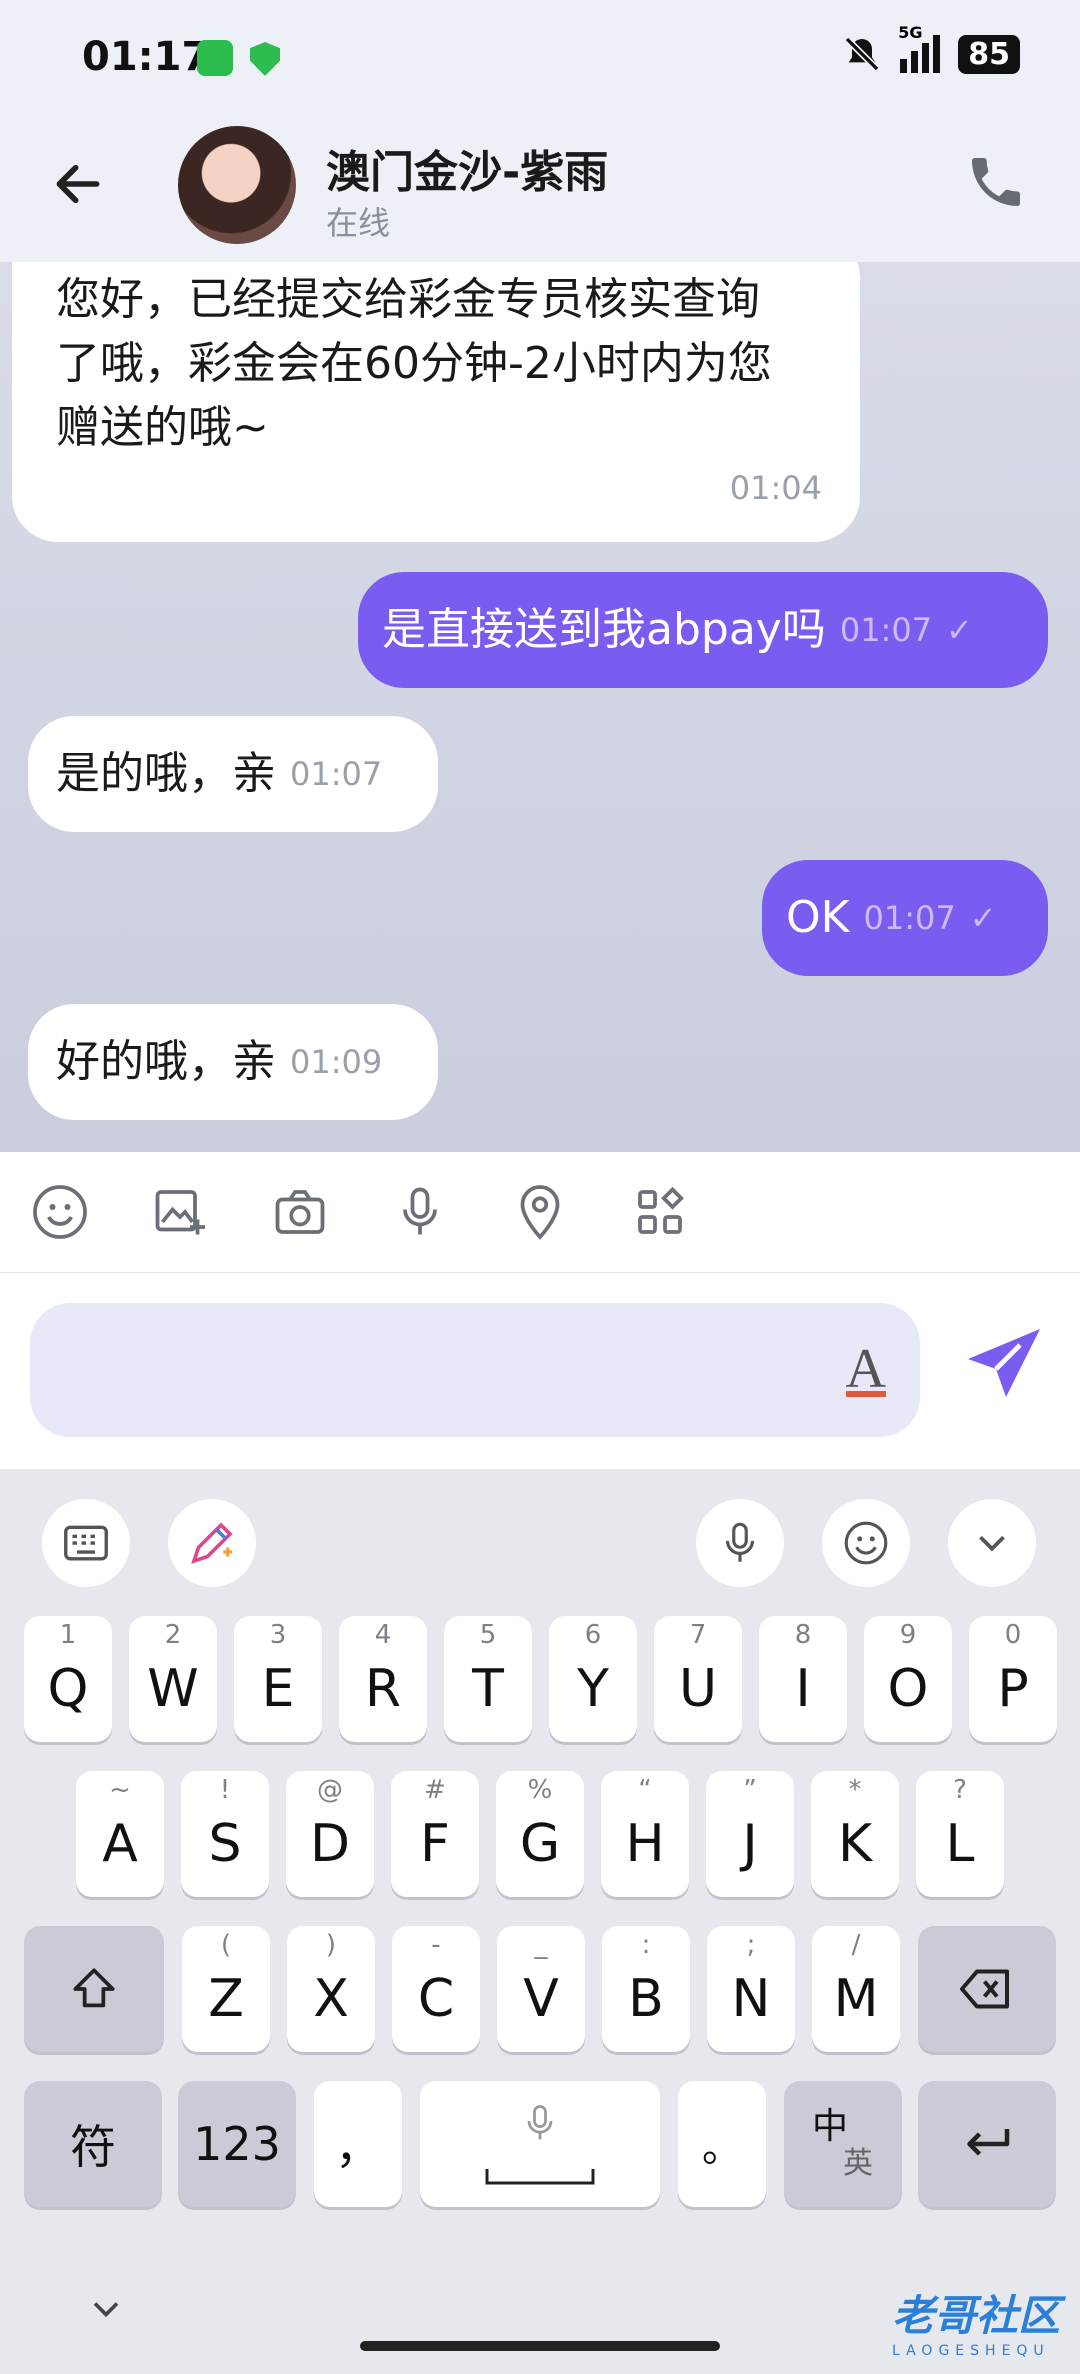  Describe the element at coordinates (703, 630) in the screenshot. I see `message-bubble-outgoing: 是直接送到我abpay吗 01:07 ✓` at that location.